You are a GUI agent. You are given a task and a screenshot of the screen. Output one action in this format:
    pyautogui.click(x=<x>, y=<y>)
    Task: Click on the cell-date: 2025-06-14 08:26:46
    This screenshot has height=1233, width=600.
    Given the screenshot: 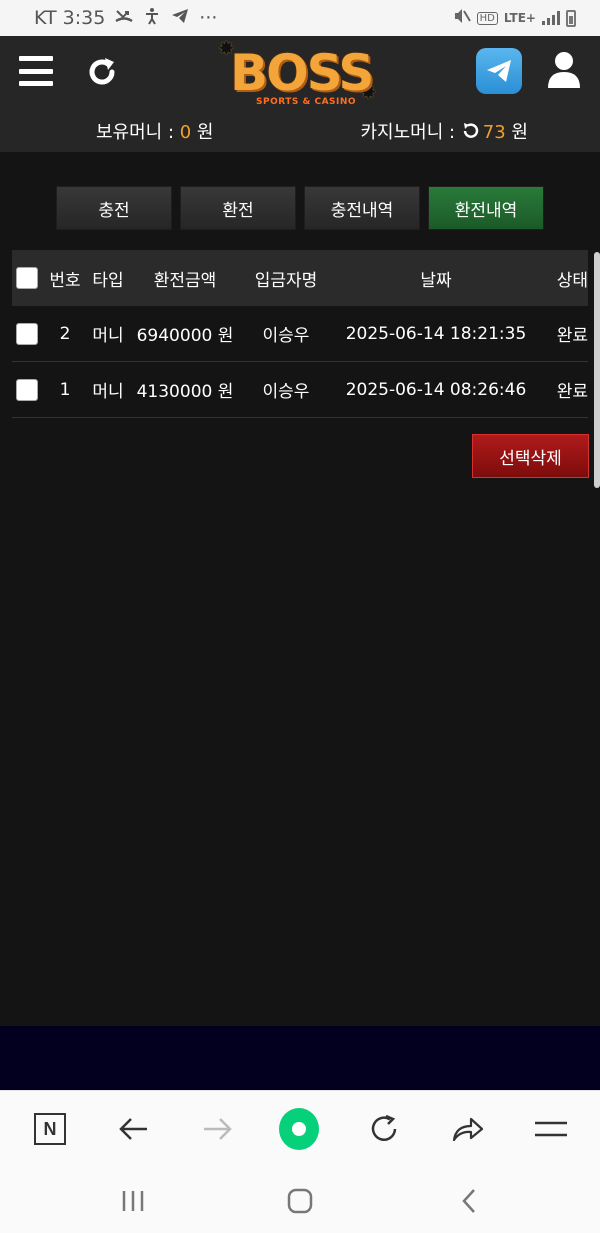 What is the action you would take?
    pyautogui.click(x=436, y=389)
    